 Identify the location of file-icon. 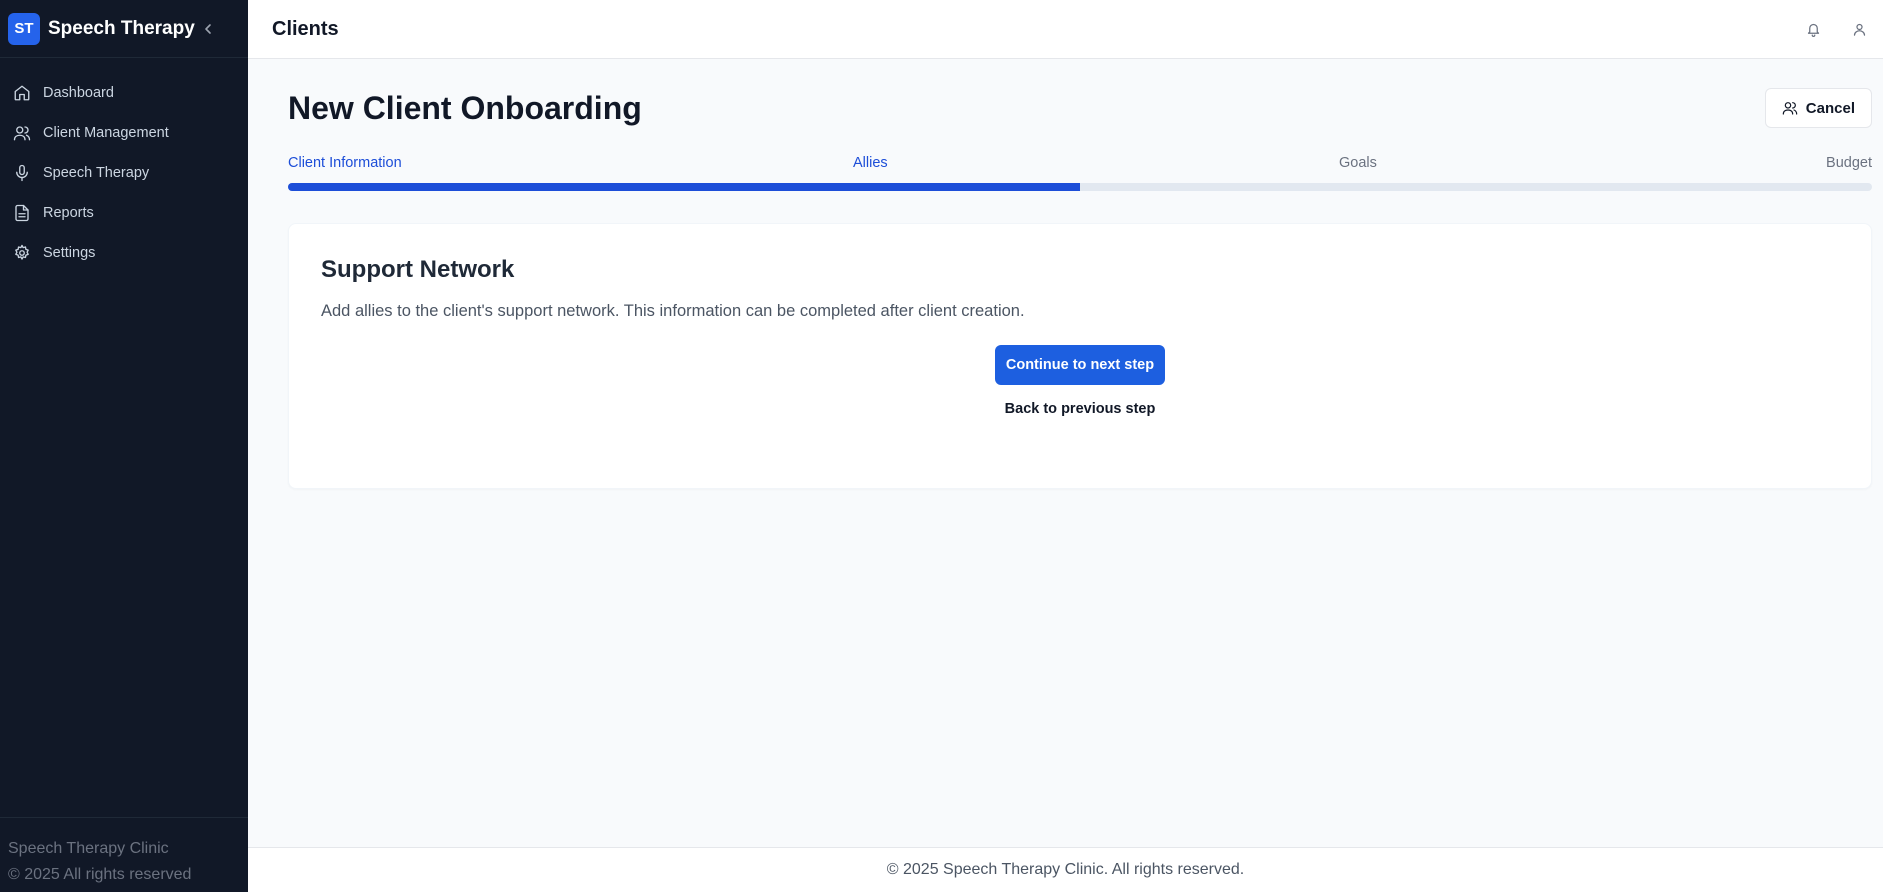
(22, 213).